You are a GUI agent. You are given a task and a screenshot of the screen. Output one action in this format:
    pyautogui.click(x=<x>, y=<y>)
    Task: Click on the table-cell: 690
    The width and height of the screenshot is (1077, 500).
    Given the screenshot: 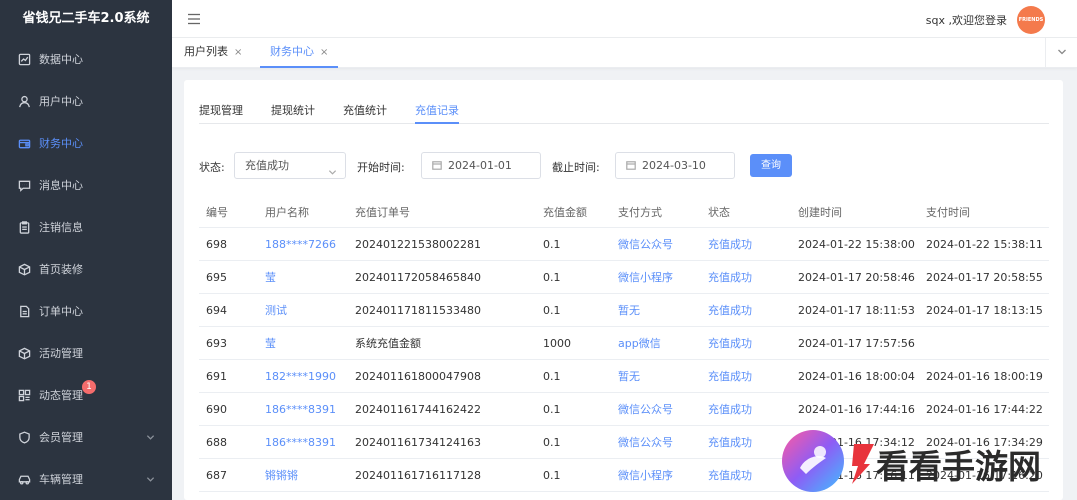 What is the action you would take?
    pyautogui.click(x=216, y=409)
    